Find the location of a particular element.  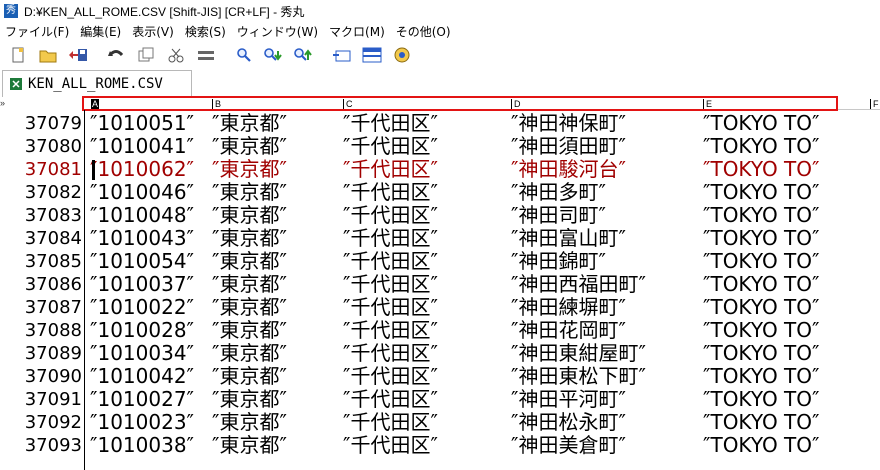

save-icon is located at coordinates (78, 55).